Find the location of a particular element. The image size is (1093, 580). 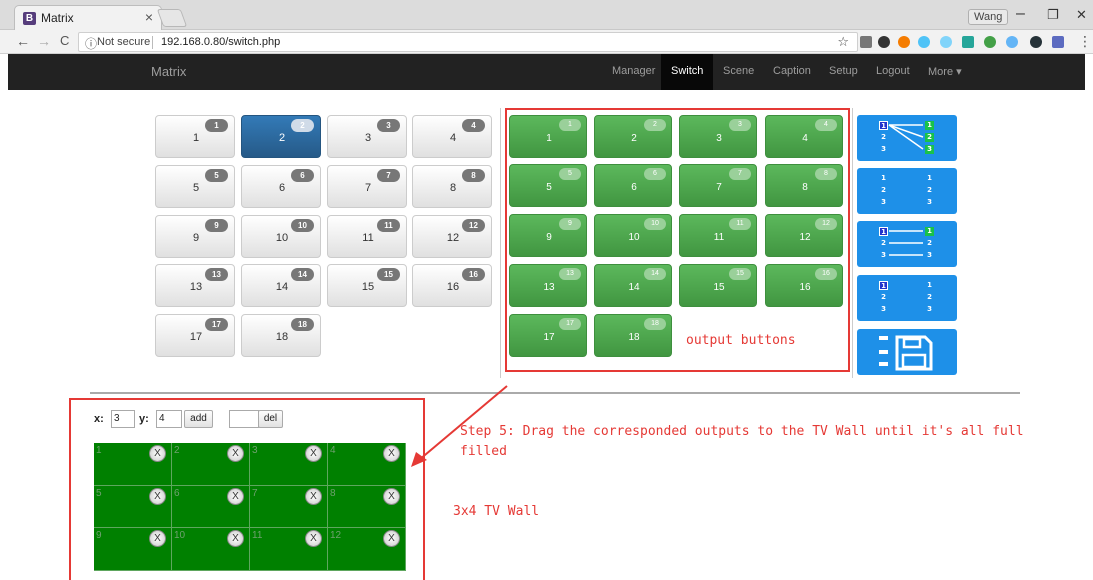

output-button-6: 66 is located at coordinates (633, 185).